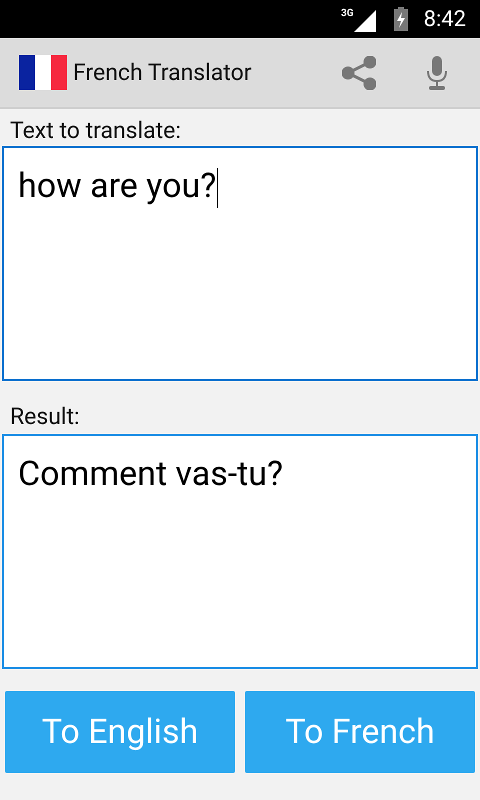 This screenshot has height=800, width=480. I want to click on flag-icon, so click(43, 72).